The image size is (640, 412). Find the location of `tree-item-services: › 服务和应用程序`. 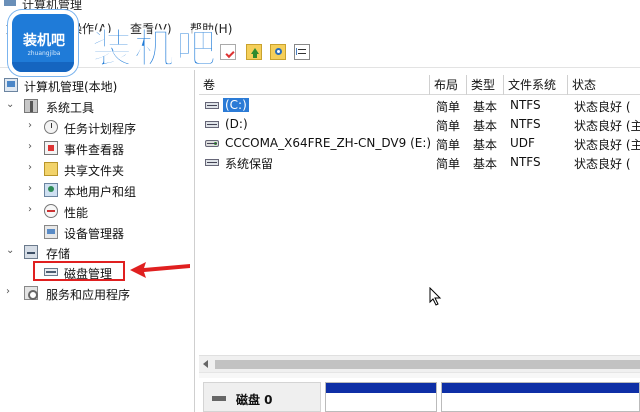

tree-item-services: › 服务和应用程序 is located at coordinates (97, 293).